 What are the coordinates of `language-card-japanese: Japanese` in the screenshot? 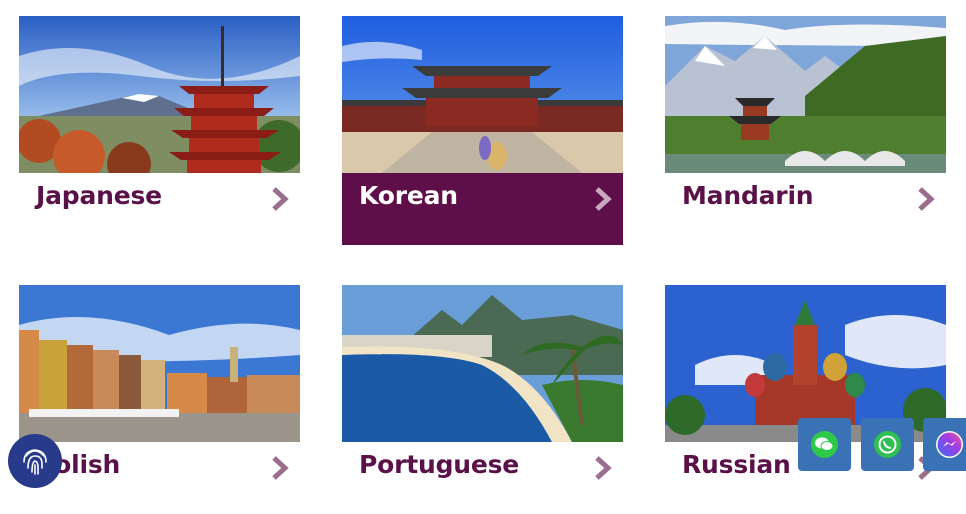 It's located at (159, 130).